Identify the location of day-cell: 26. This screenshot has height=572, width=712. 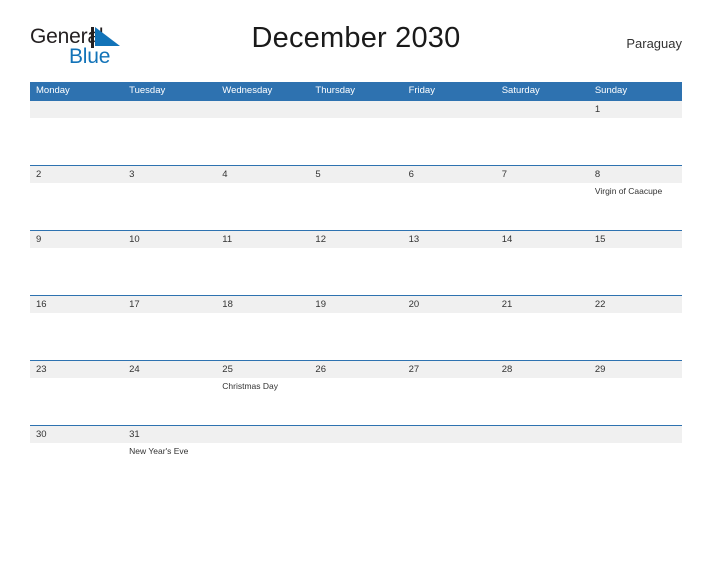
(355, 393).